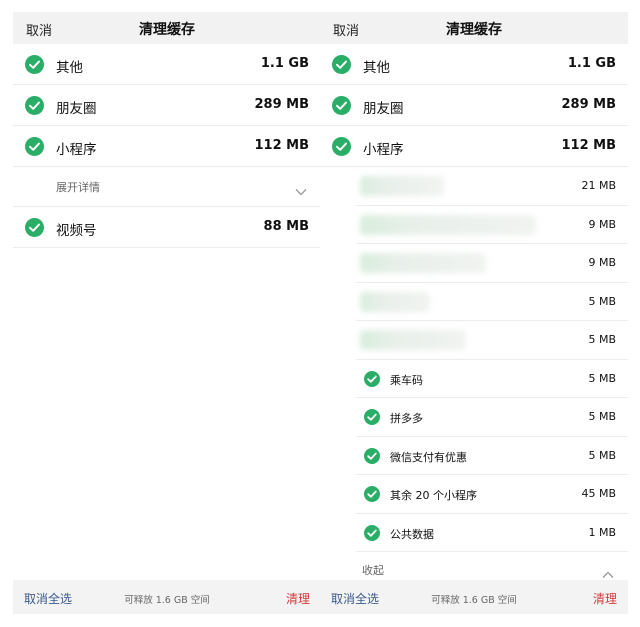 The image size is (640, 627). I want to click on row-label: 视频号, so click(76, 231).